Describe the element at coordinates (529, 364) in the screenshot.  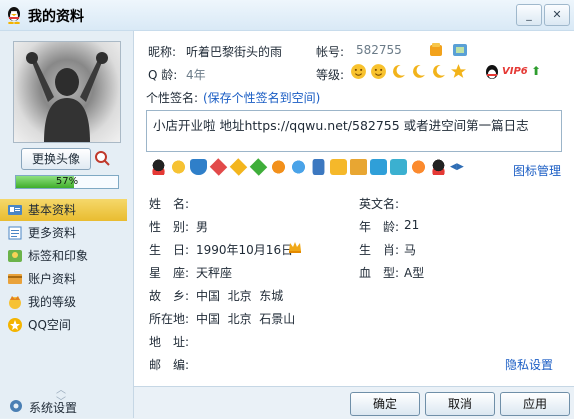
I see `privacy-settings-link: 隐私设置` at that location.